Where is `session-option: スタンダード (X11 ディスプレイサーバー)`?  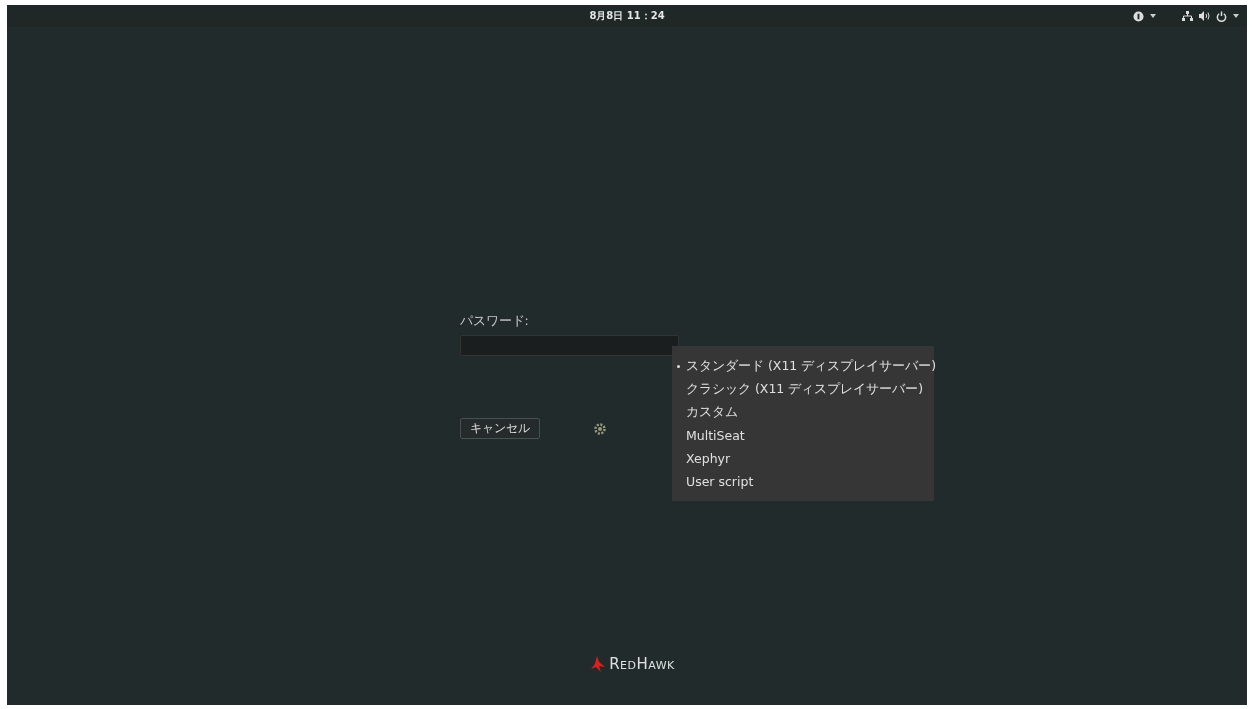 session-option: スタンダード (X11 ディスプレイサーバー) is located at coordinates (803, 366).